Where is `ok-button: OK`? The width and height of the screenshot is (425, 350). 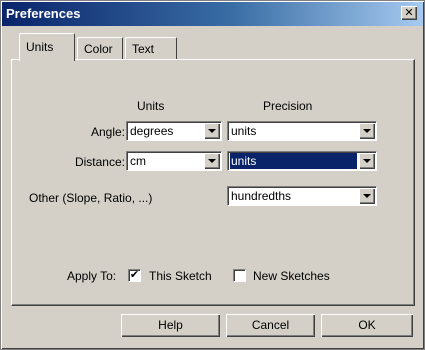 ok-button: OK is located at coordinates (367, 325).